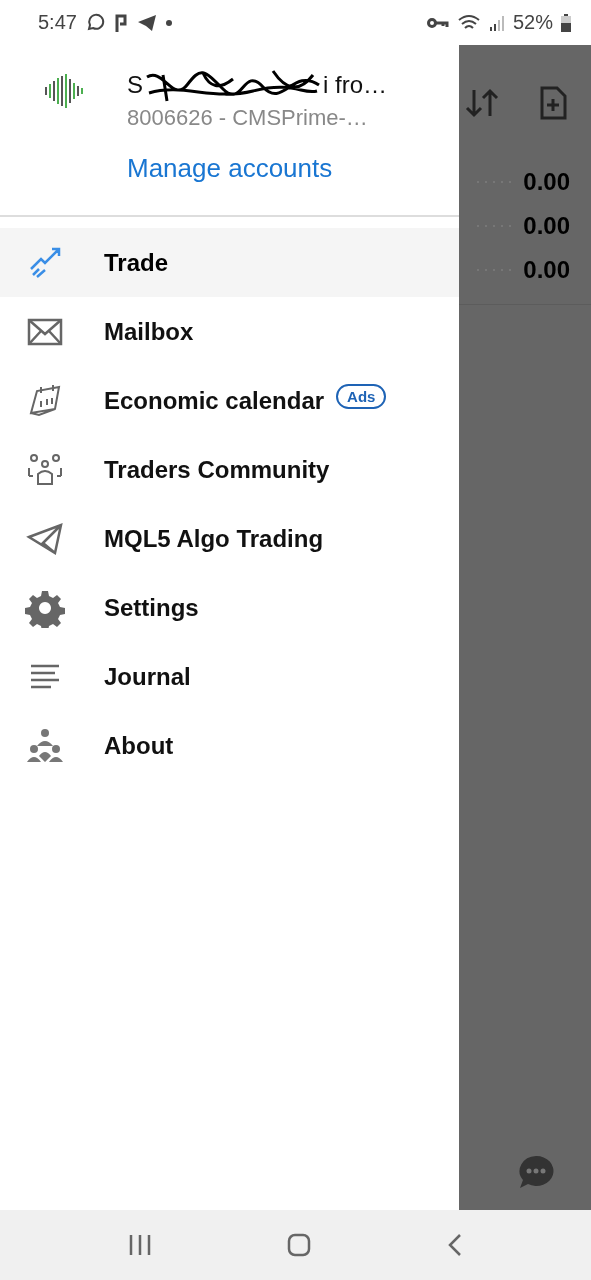  Describe the element at coordinates (437, 22) in the screenshot. I see `key-icon` at that location.